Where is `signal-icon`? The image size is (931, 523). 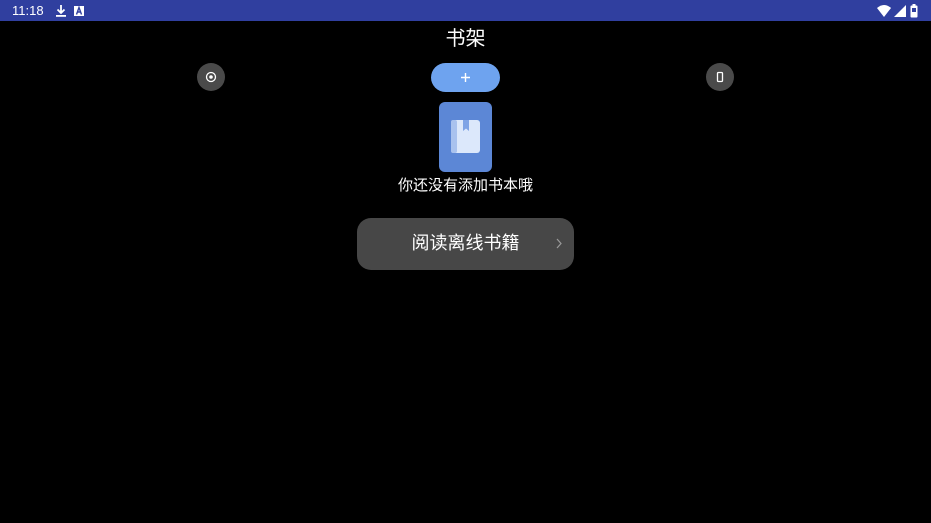
signal-icon is located at coordinates (900, 10).